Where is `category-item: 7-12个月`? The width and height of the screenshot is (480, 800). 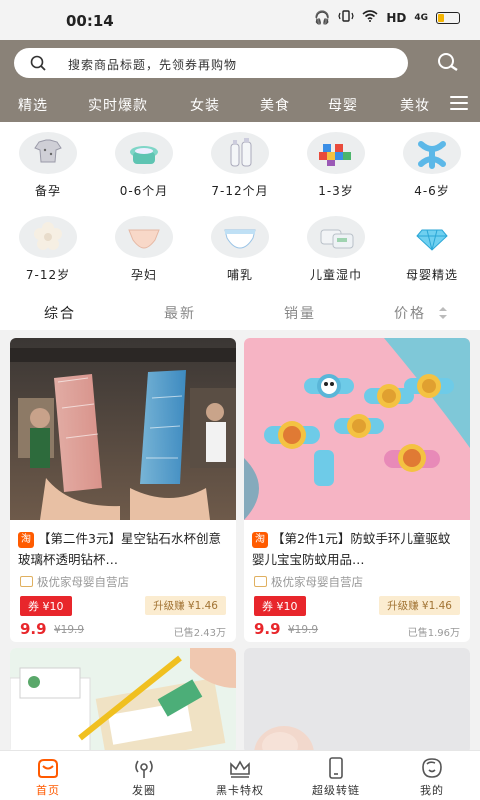 category-item: 7-12个月 is located at coordinates (240, 165).